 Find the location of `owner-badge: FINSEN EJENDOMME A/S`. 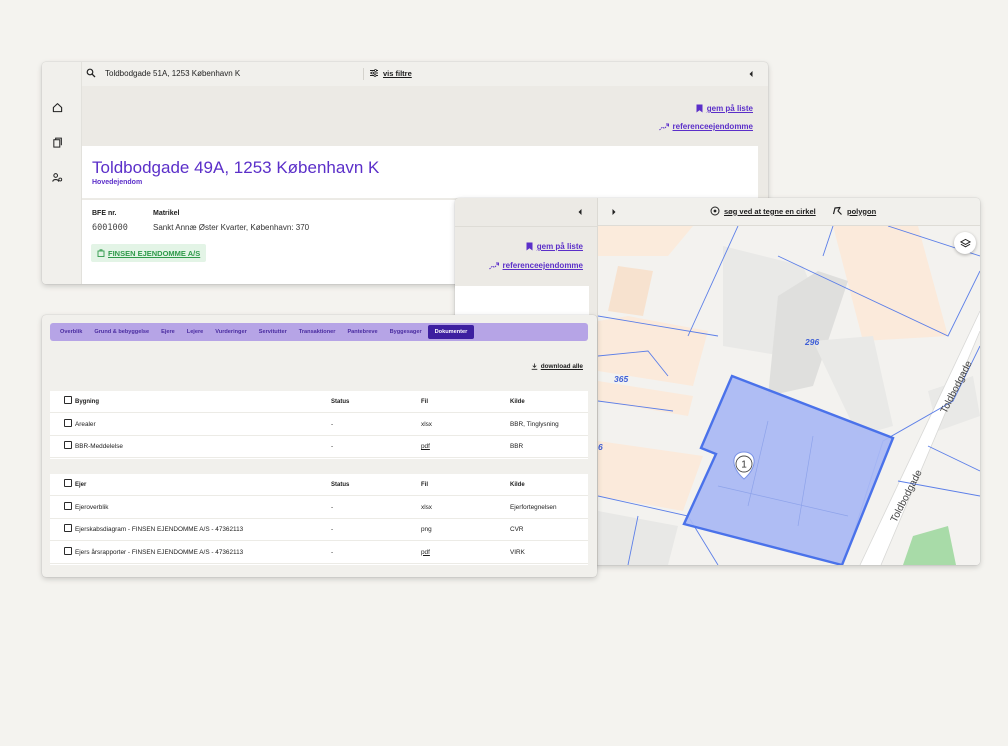

owner-badge: FINSEN EJENDOMME A/S is located at coordinates (149, 253).